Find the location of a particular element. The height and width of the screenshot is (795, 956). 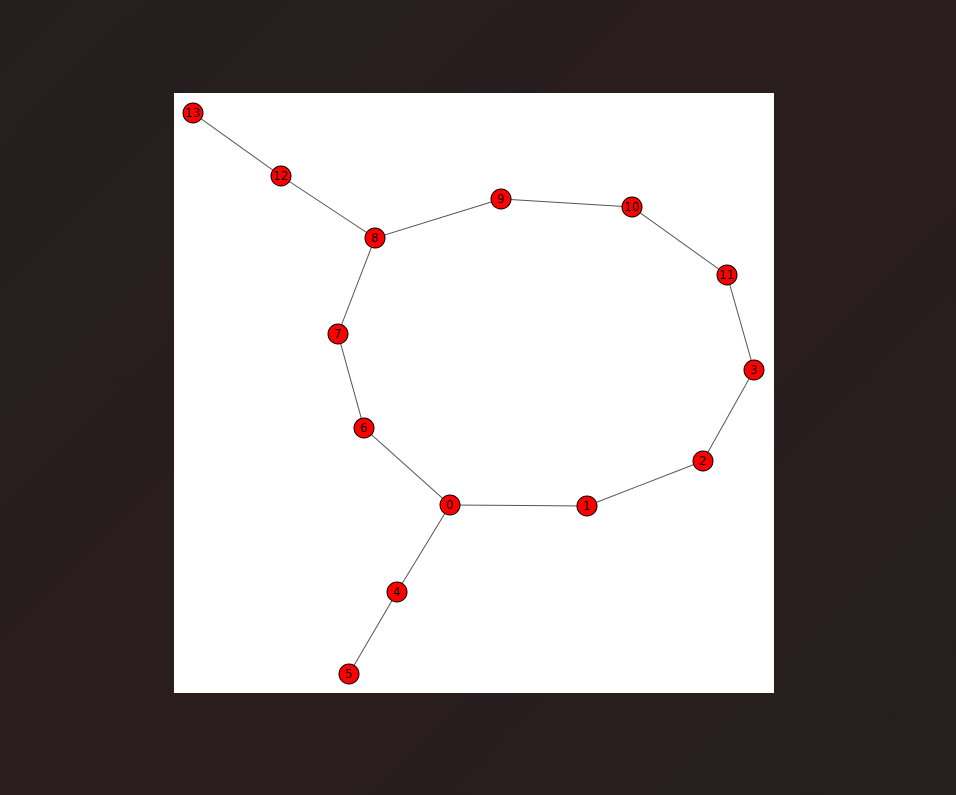

node-6: 6 is located at coordinates (364, 428).